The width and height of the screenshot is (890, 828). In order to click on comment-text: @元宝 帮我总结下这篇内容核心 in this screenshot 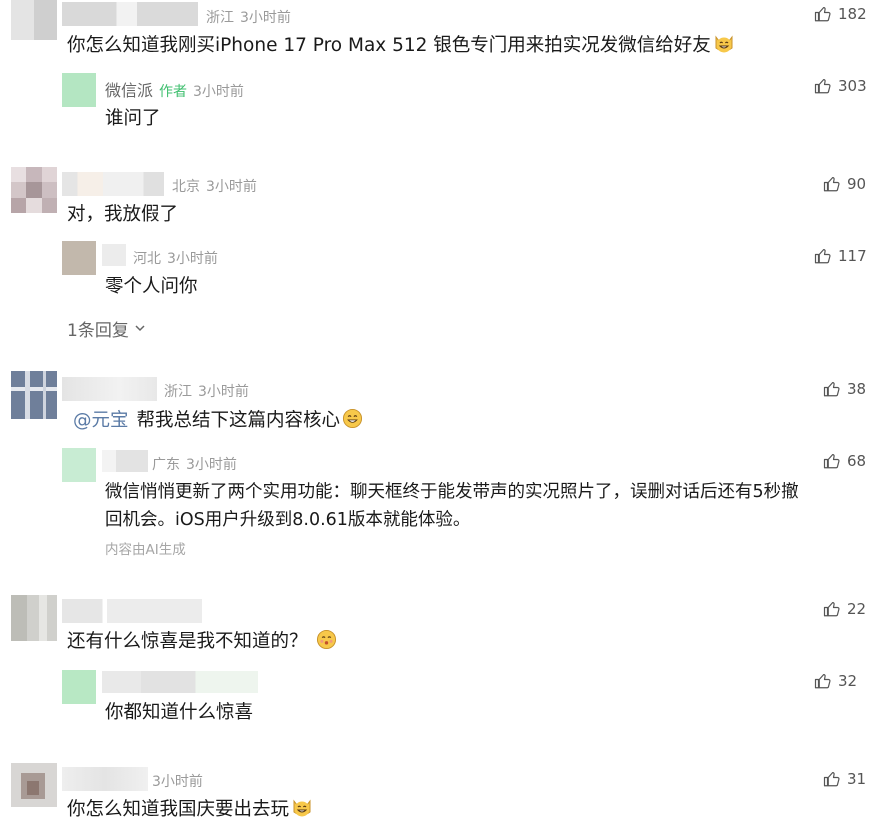, I will do `click(218, 422)`.